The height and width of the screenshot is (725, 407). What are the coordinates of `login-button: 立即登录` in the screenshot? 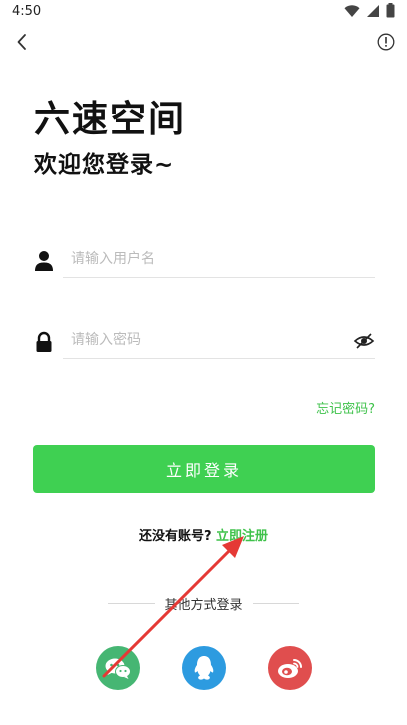 It's located at (204, 469).